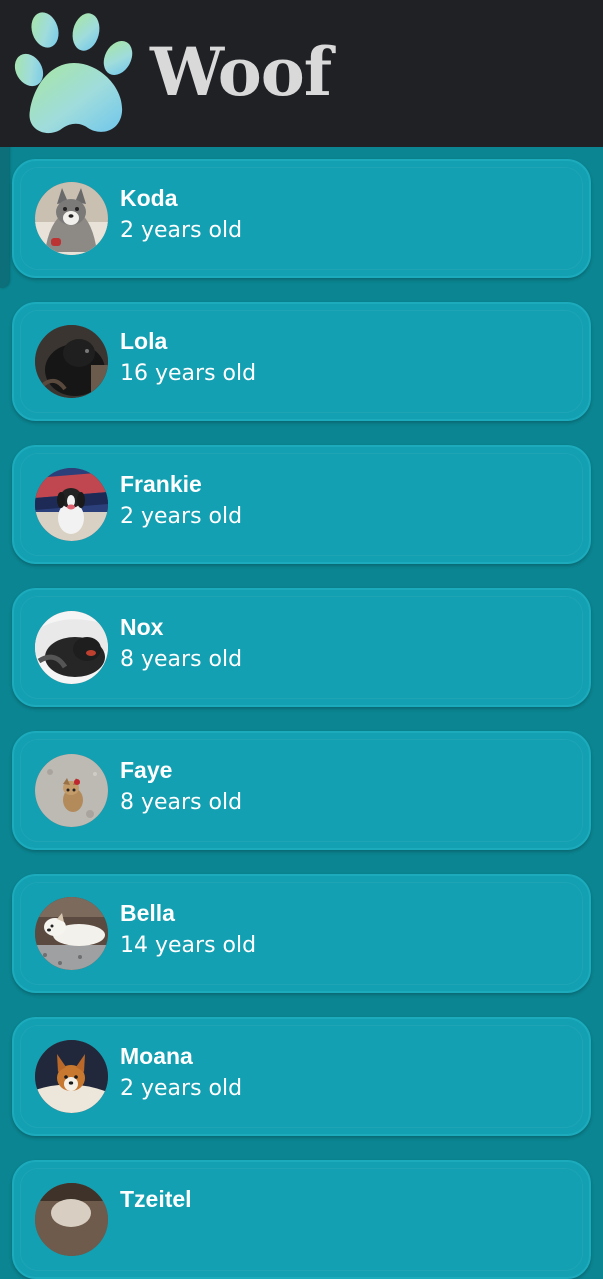  What do you see at coordinates (71, 1076) in the screenshot?
I see `moana-photo` at bounding box center [71, 1076].